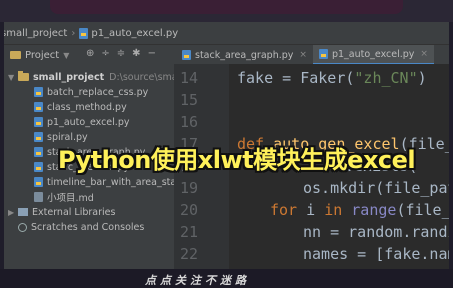 The width and height of the screenshot is (453, 288). I want to click on tree-item: class_method.py, so click(80, 107).